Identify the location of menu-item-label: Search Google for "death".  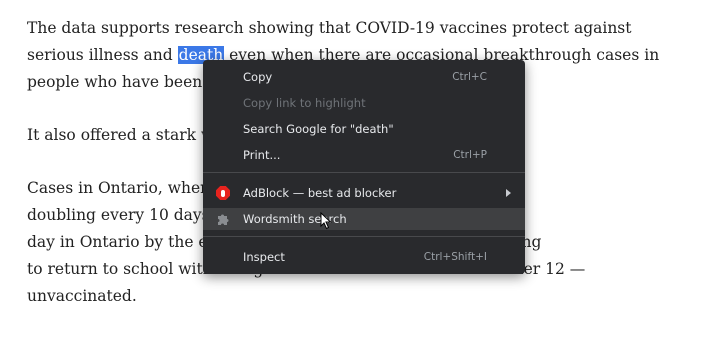
(318, 129).